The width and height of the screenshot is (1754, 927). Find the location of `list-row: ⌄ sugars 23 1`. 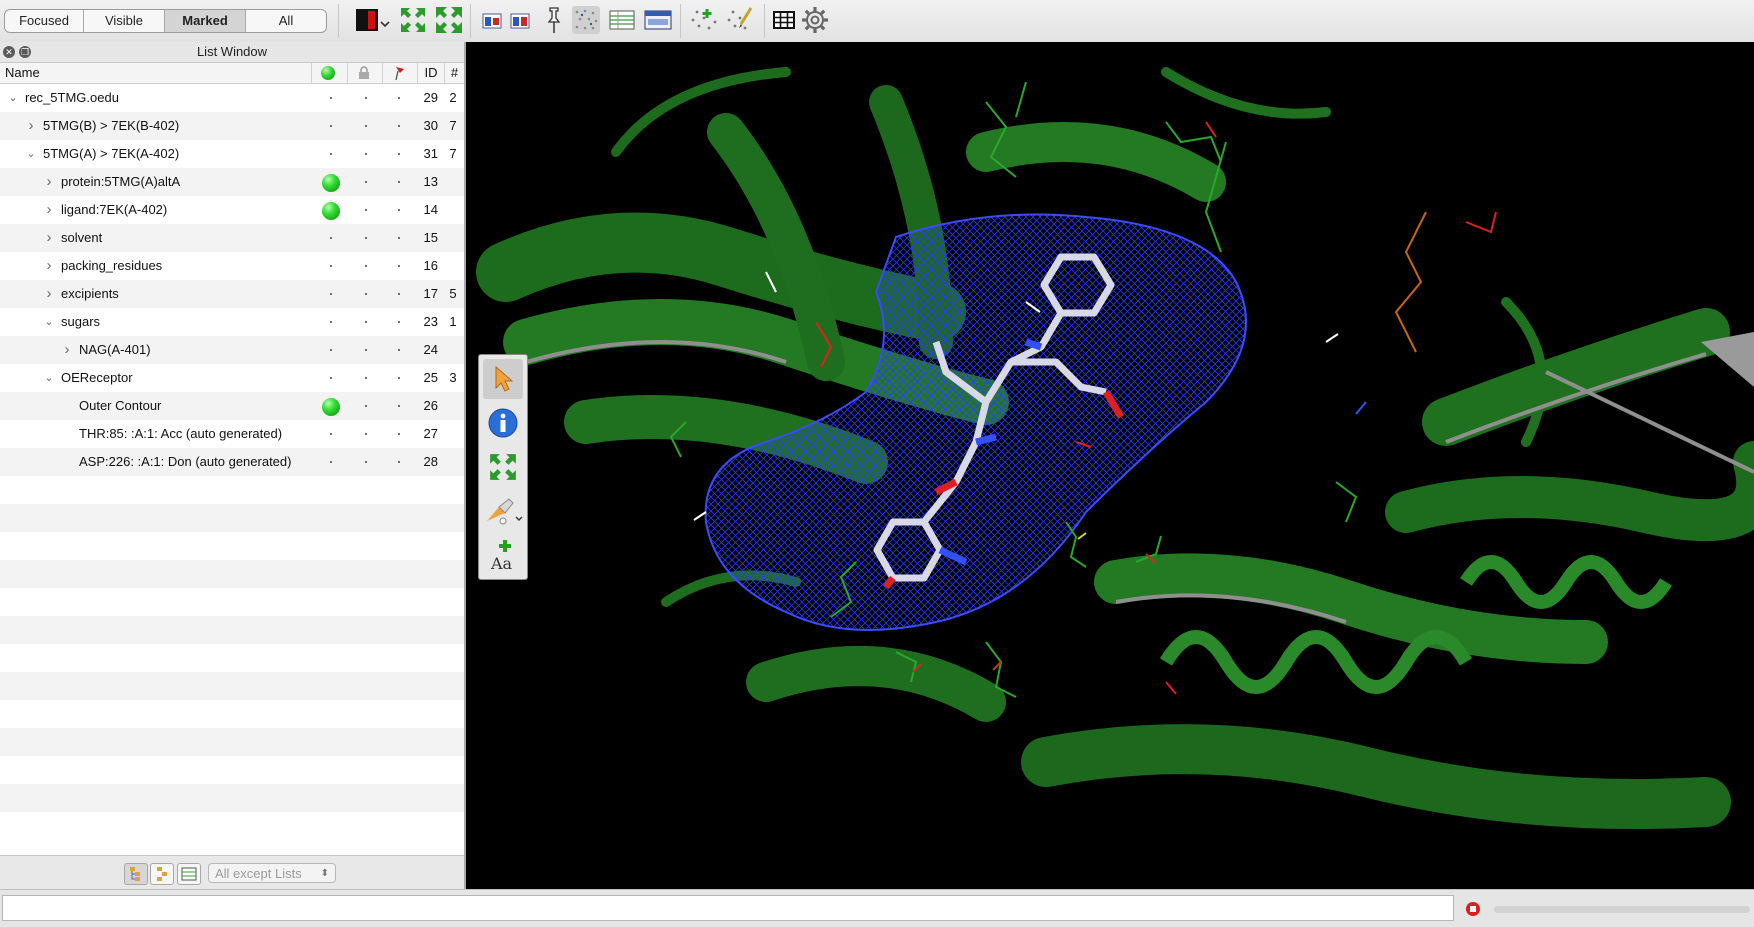

list-row: ⌄ sugars 23 1 is located at coordinates (232, 322).